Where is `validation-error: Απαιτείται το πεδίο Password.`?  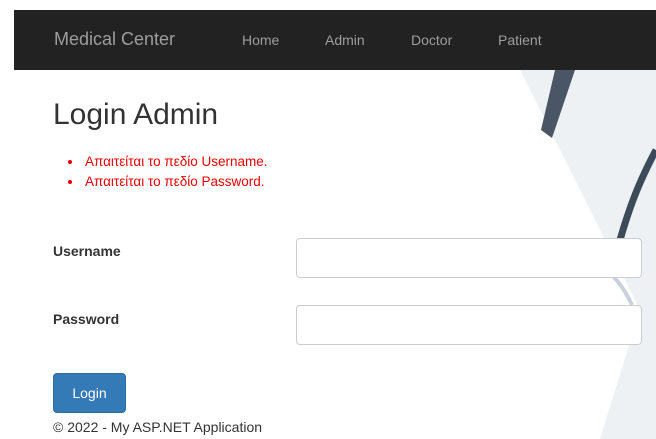 validation-error: Απαιτείται το πεδίο Password. is located at coordinates (175, 182).